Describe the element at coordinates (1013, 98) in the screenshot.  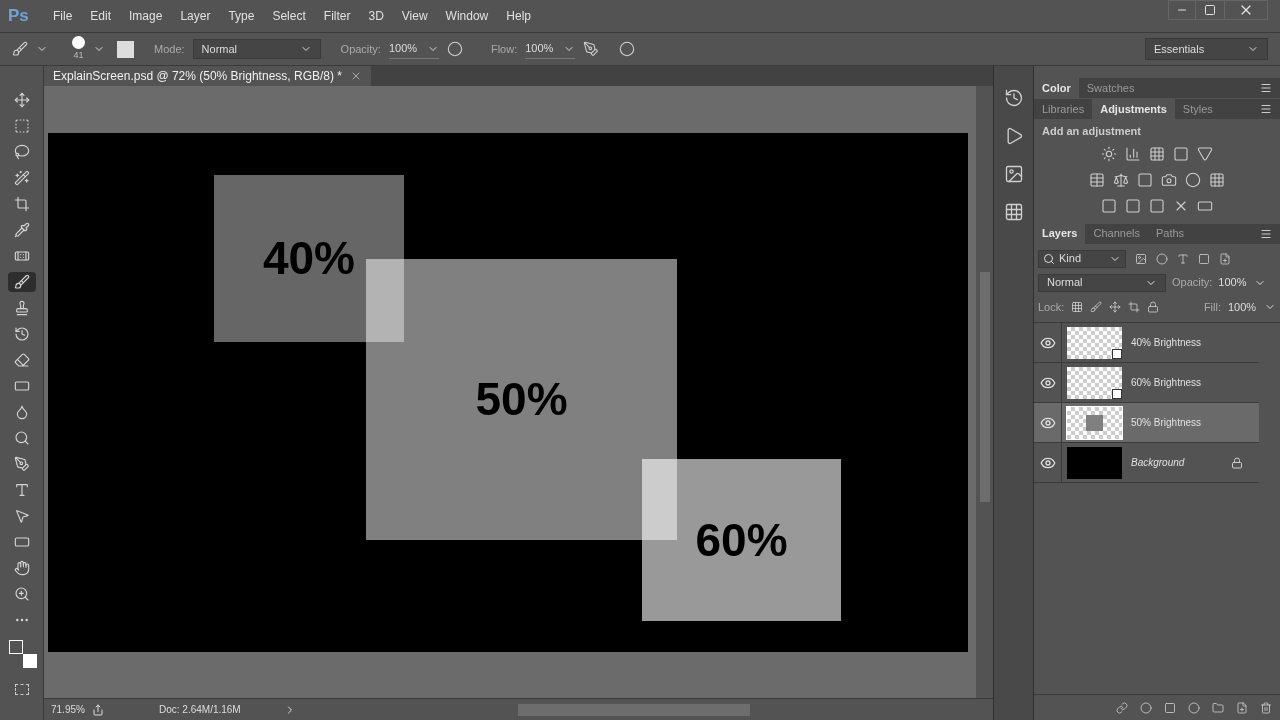
I see `history-icon` at that location.